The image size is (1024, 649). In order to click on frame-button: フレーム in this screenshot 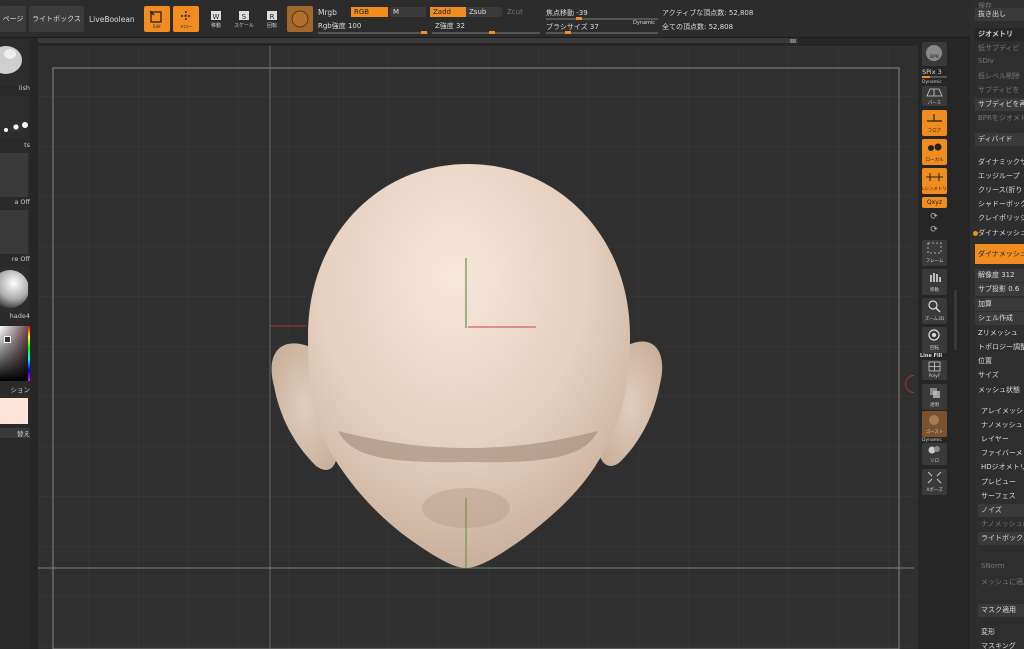, I will do `click(934, 253)`.